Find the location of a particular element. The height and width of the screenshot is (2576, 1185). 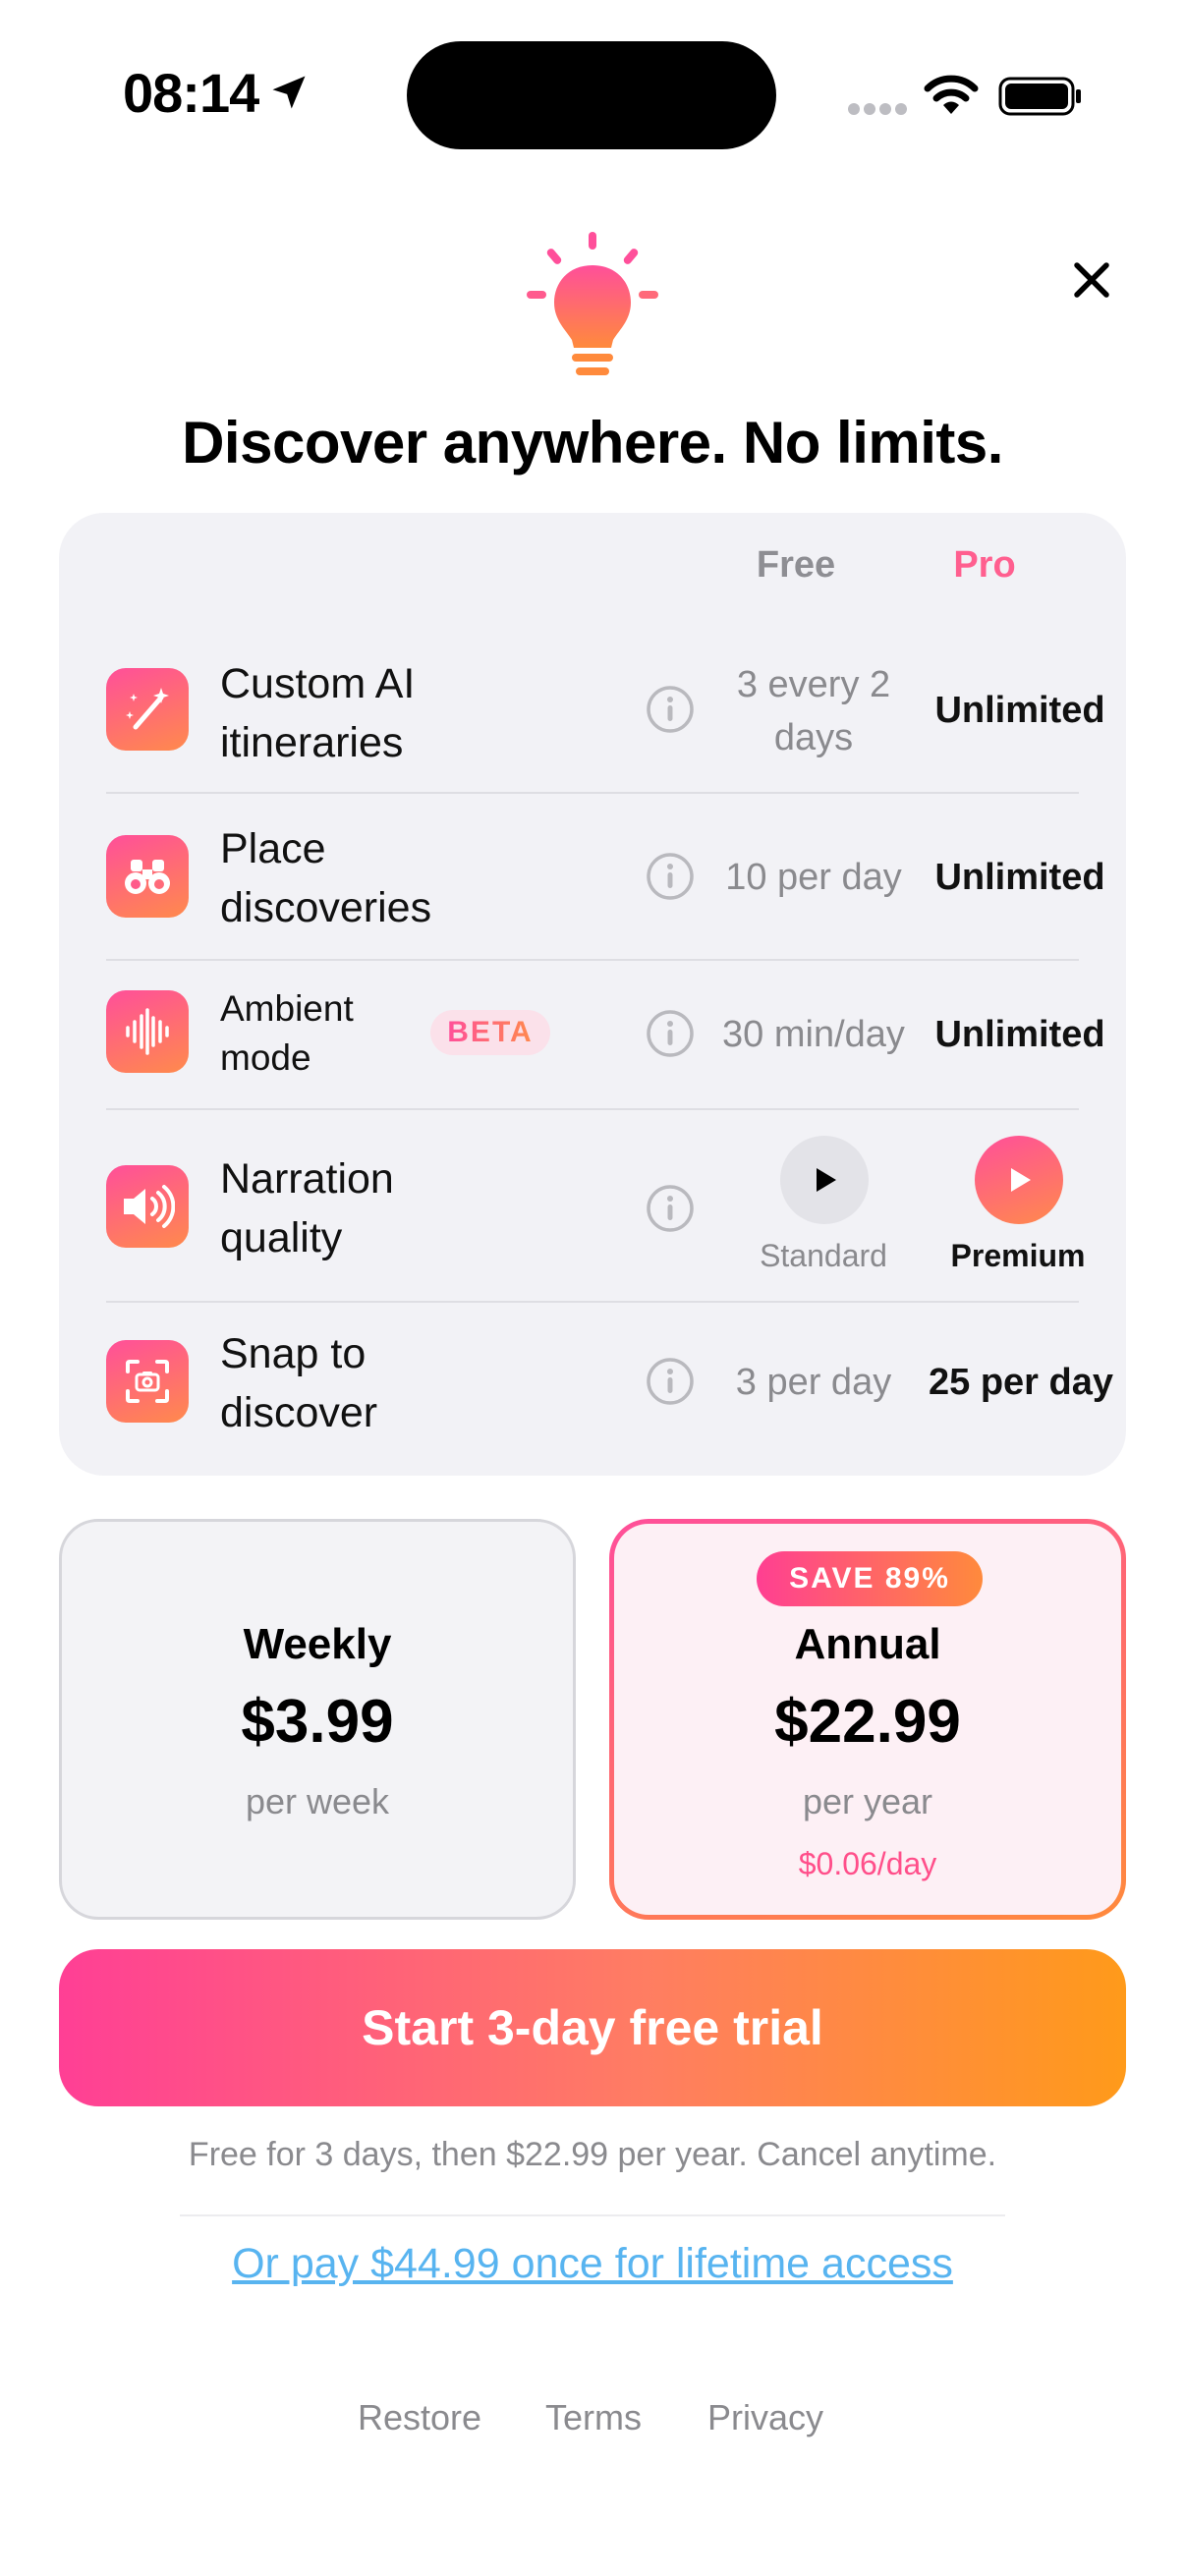

feature-name: Custom AI itineraries is located at coordinates (318, 713).